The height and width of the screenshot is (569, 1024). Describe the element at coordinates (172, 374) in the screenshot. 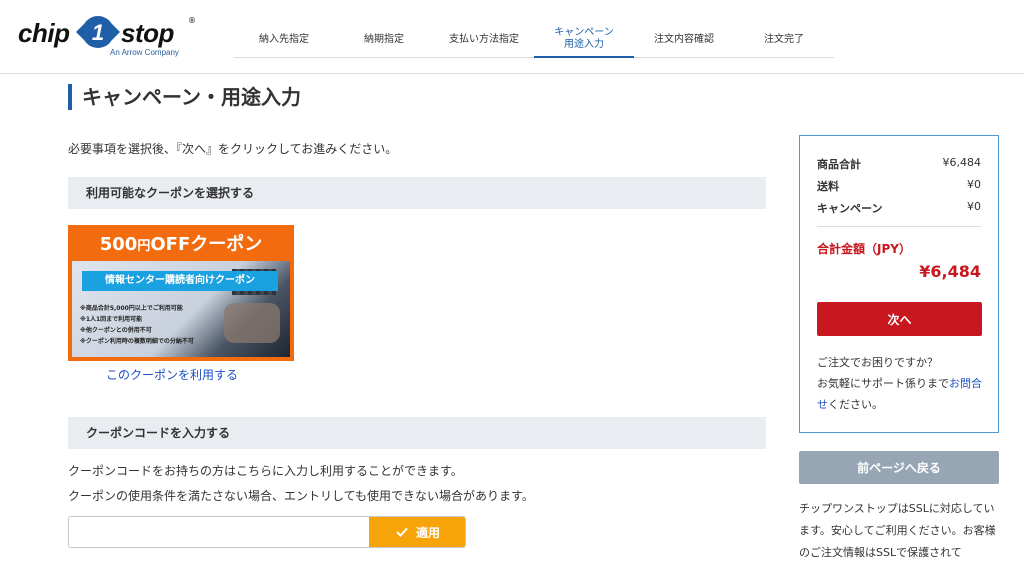

I see `use-coupon-link: このクーポンを利用する` at that location.